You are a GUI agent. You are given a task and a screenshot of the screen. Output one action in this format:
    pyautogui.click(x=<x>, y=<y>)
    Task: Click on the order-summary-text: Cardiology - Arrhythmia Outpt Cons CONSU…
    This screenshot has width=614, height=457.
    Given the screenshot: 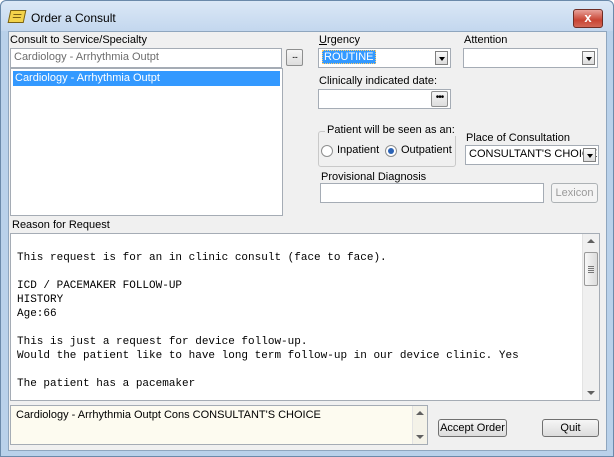 What is the action you would take?
    pyautogui.click(x=168, y=415)
    